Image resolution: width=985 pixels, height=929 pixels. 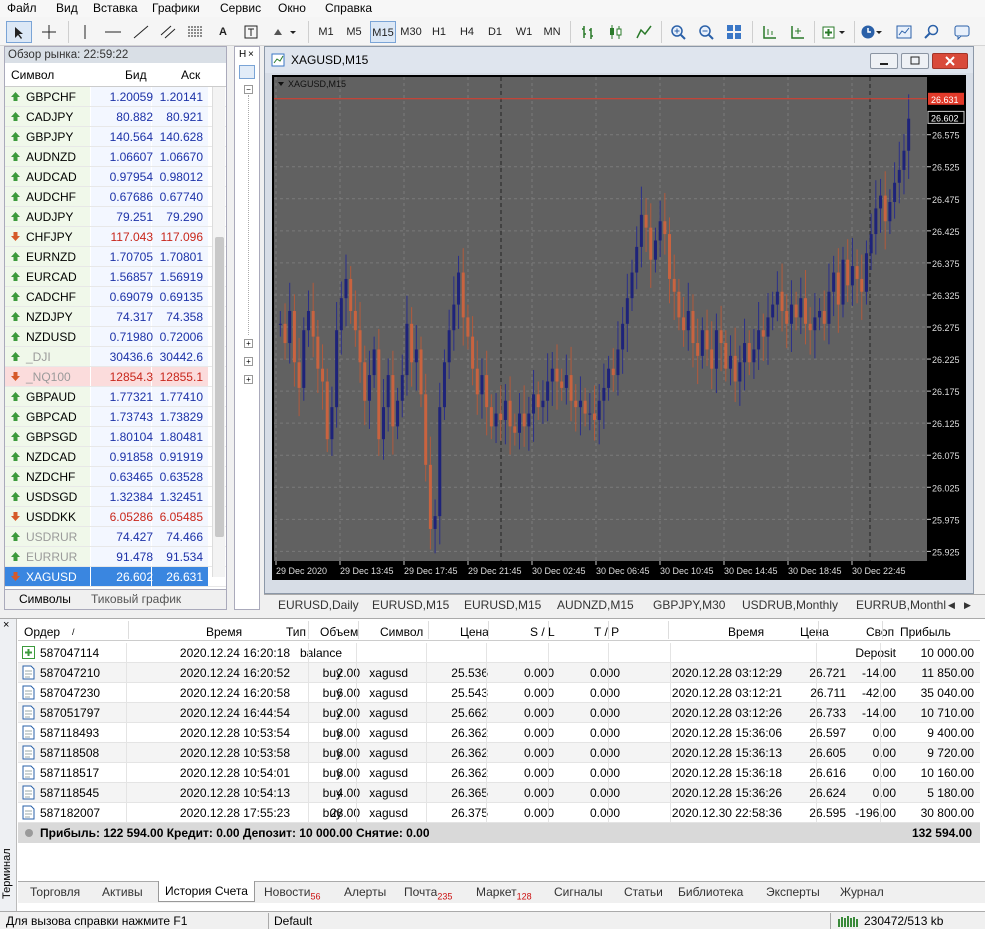 What do you see at coordinates (292, 8) in the screenshot?
I see `menu-item: Окно` at bounding box center [292, 8].